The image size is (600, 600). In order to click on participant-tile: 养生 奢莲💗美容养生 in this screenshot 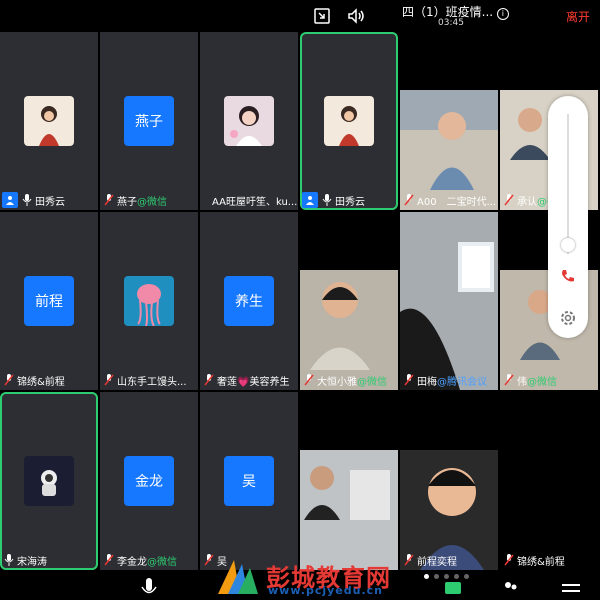, I will do `click(249, 301)`.